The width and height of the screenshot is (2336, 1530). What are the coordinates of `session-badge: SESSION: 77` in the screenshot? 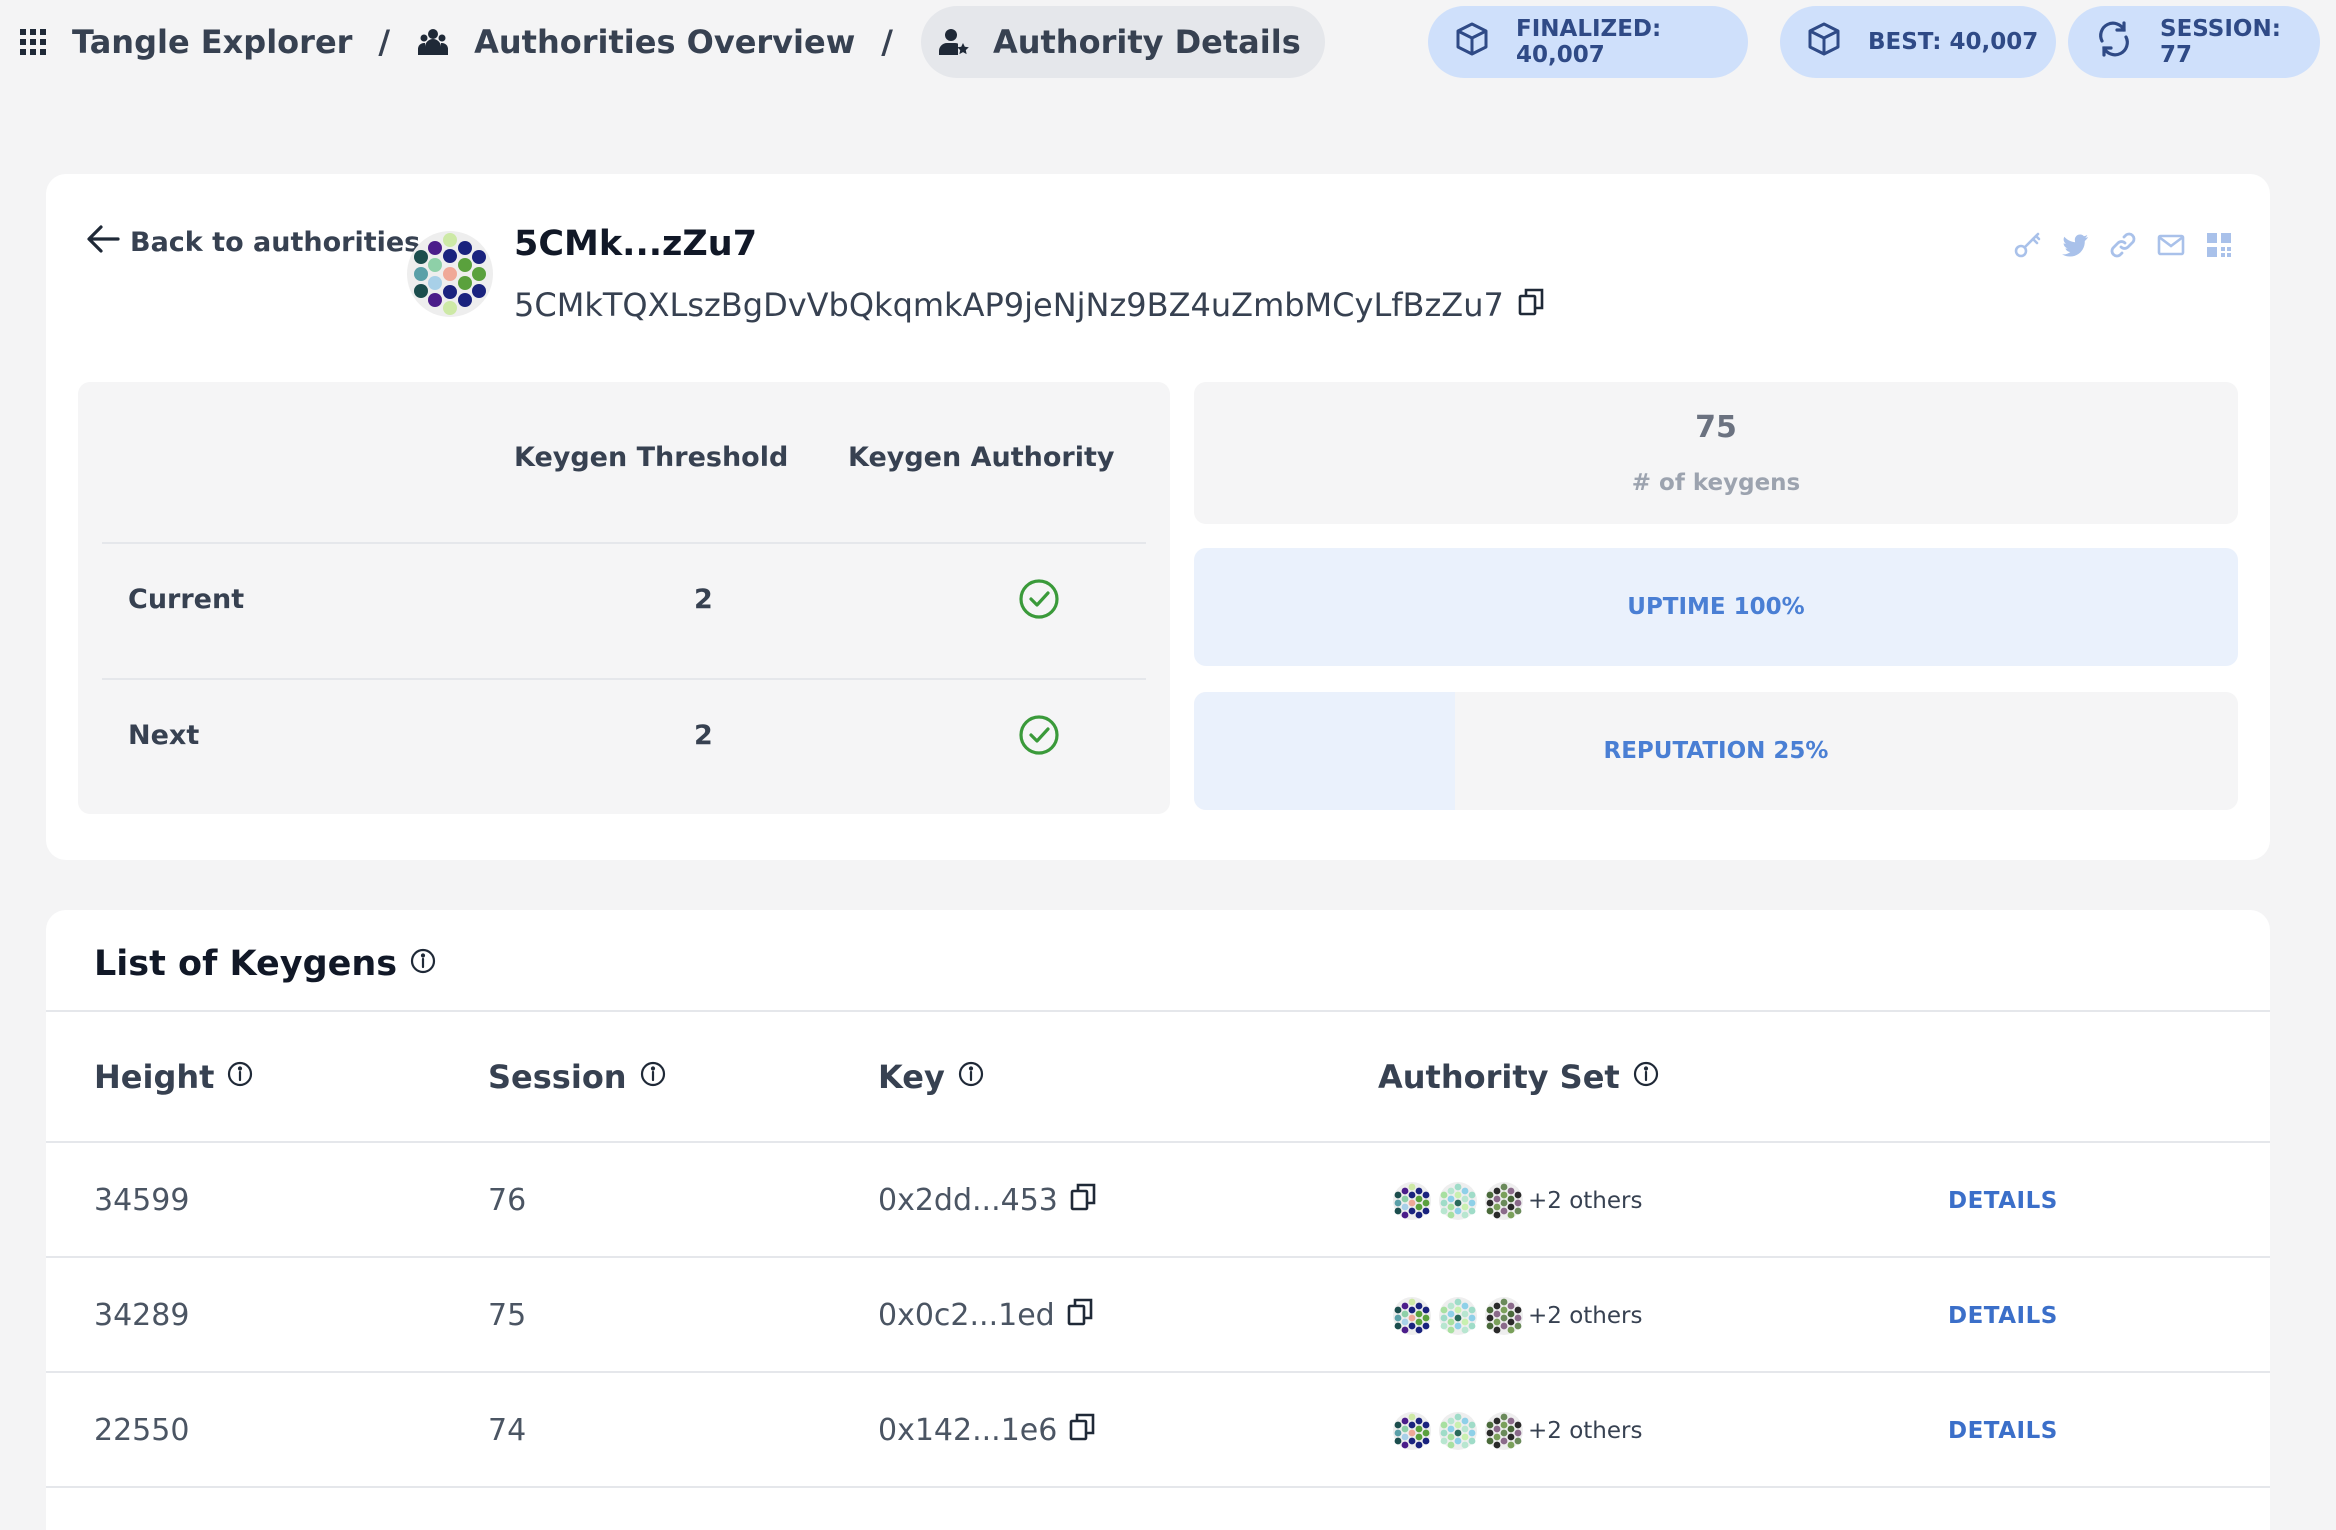 It's located at (2194, 42).